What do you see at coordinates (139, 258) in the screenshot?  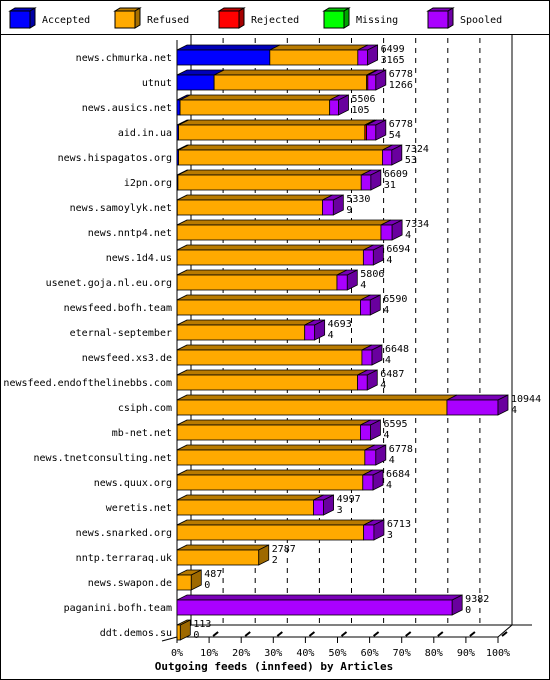 I see `category-label: news.1d4.us` at bounding box center [139, 258].